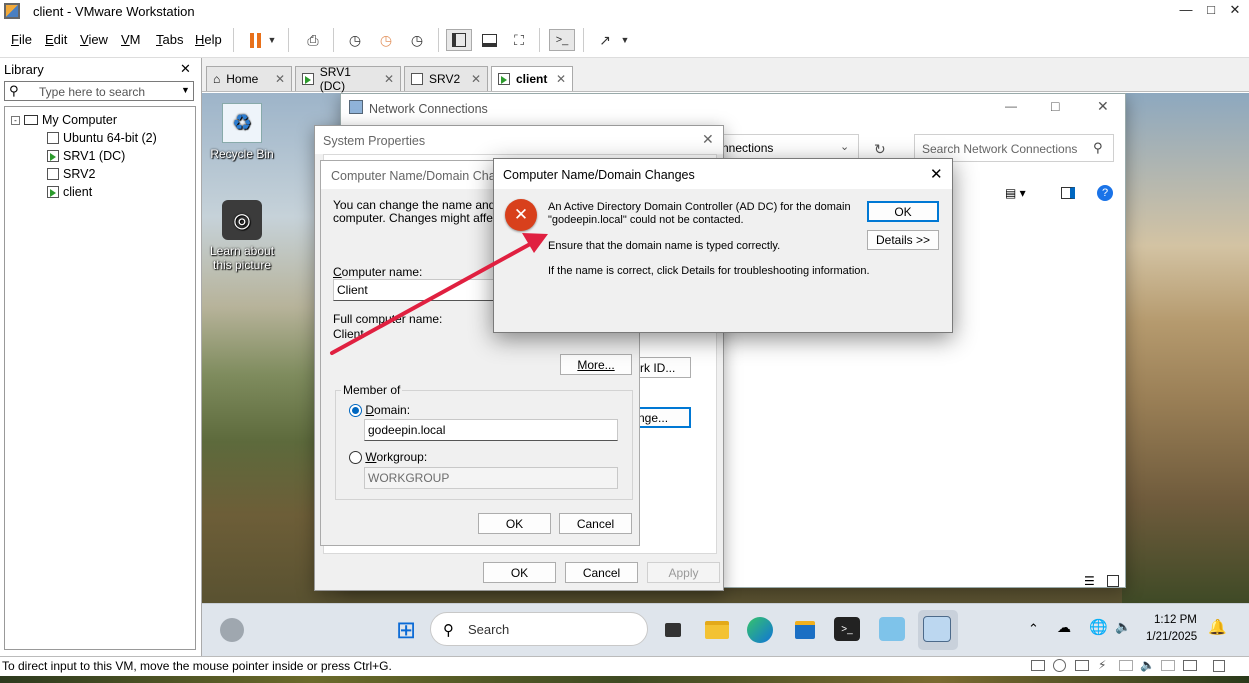  What do you see at coordinates (892, 629) in the screenshot?
I see `control-panel-icon` at bounding box center [892, 629].